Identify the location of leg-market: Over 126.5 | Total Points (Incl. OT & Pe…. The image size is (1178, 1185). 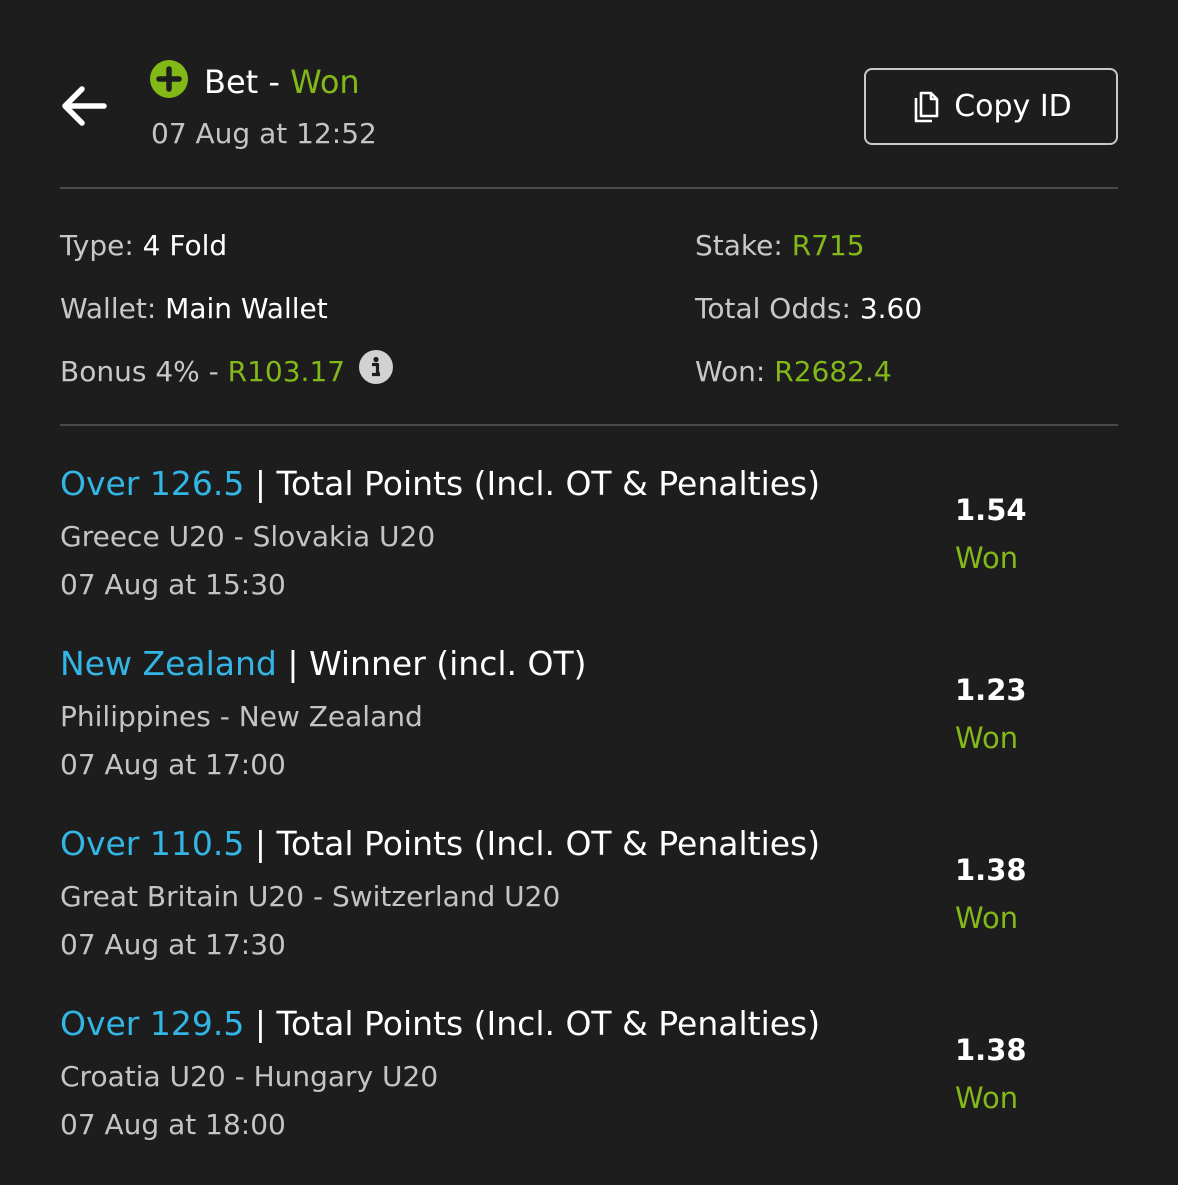
(440, 484).